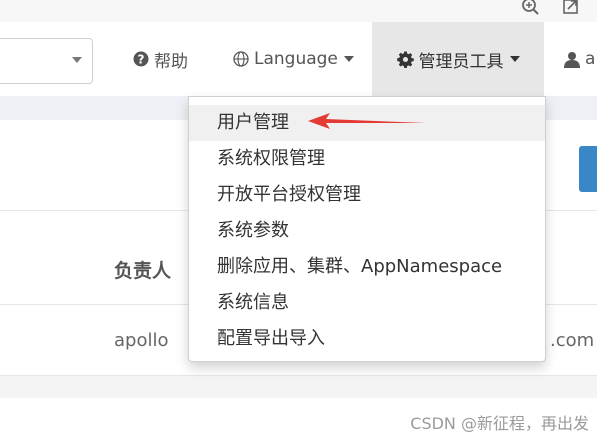  Describe the element at coordinates (289, 194) in the screenshot. I see `menu-item-label: 开放平台授权管理` at that location.